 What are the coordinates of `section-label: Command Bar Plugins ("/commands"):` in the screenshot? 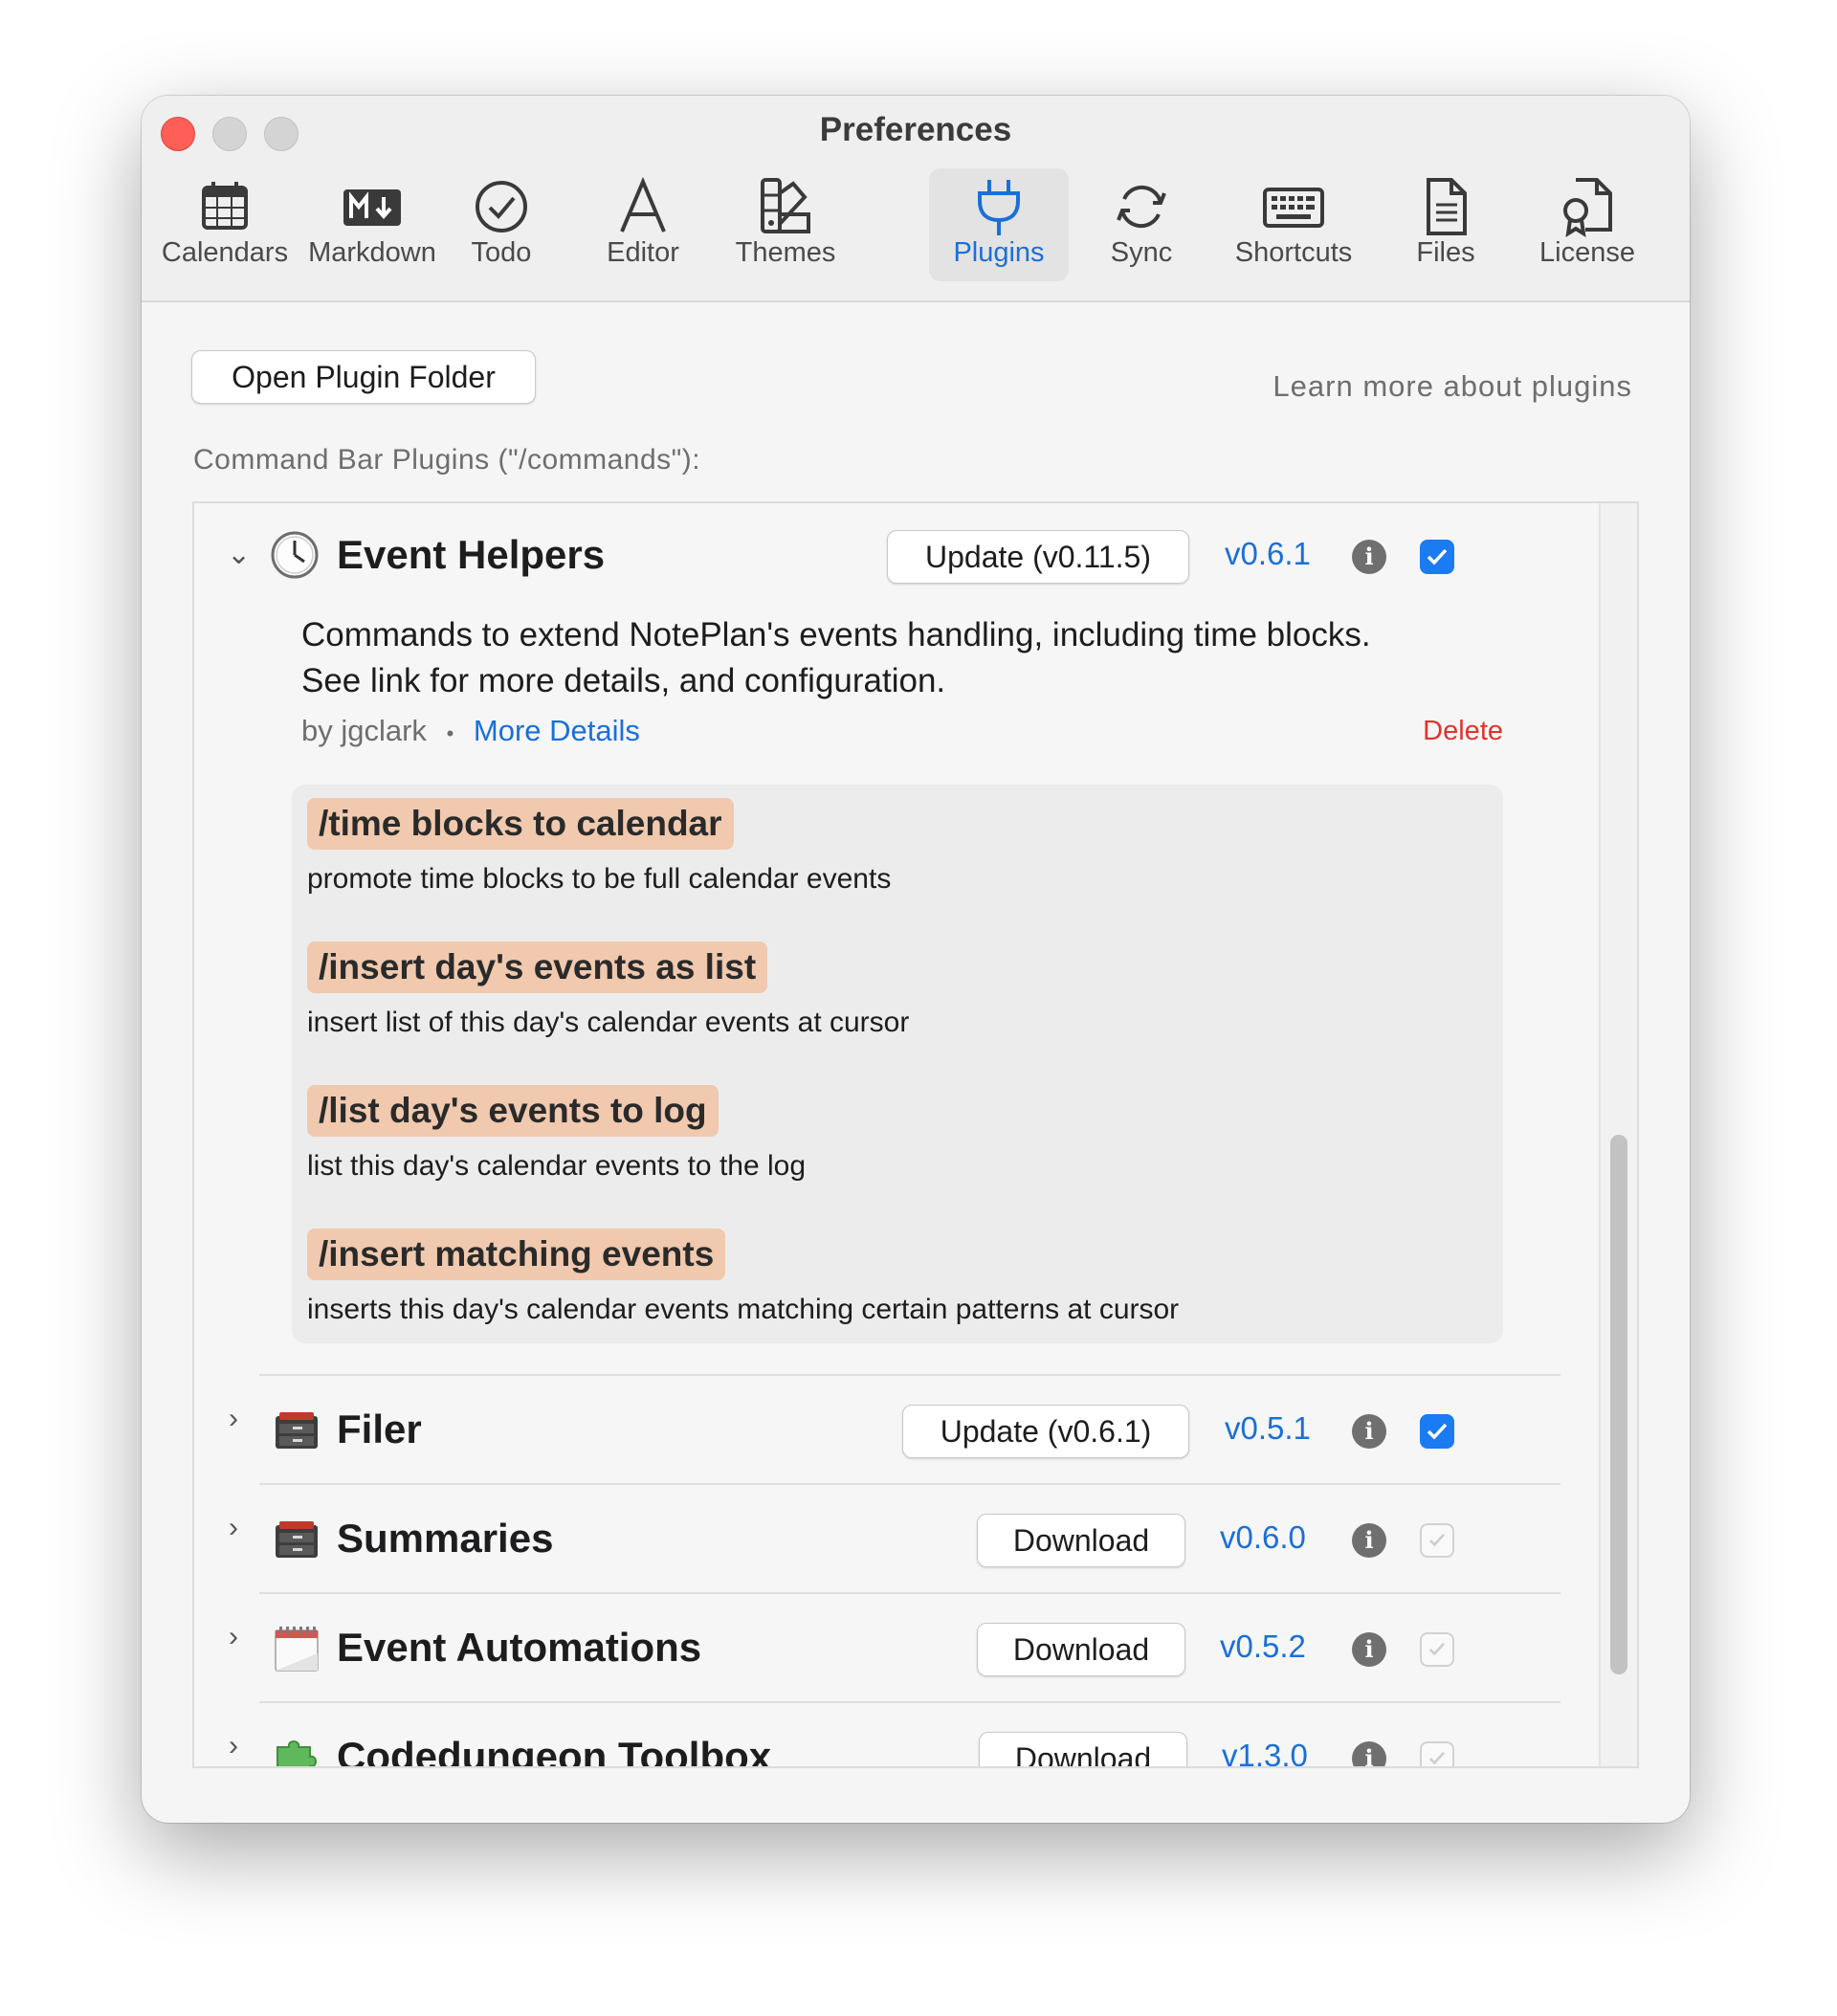 It's located at (447, 460).